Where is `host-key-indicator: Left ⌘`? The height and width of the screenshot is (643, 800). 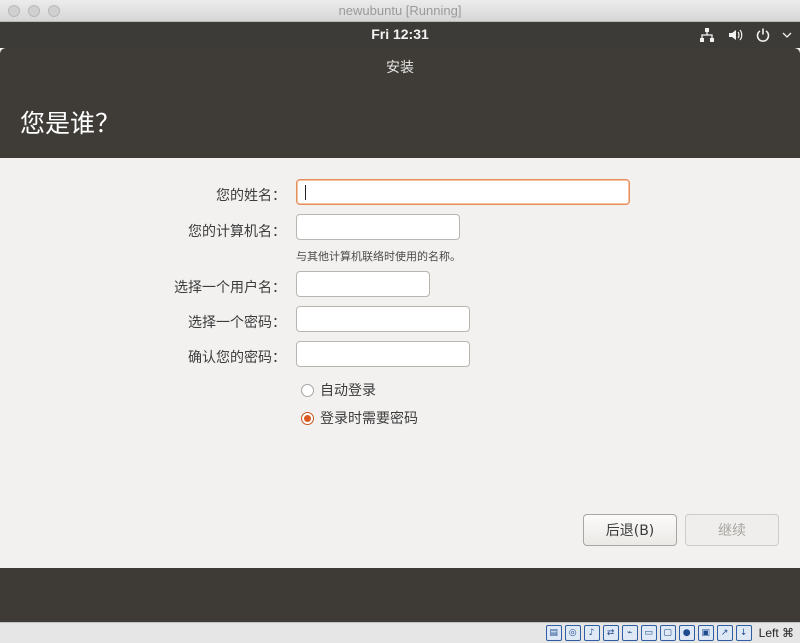 host-key-indicator: Left ⌘ is located at coordinates (776, 633).